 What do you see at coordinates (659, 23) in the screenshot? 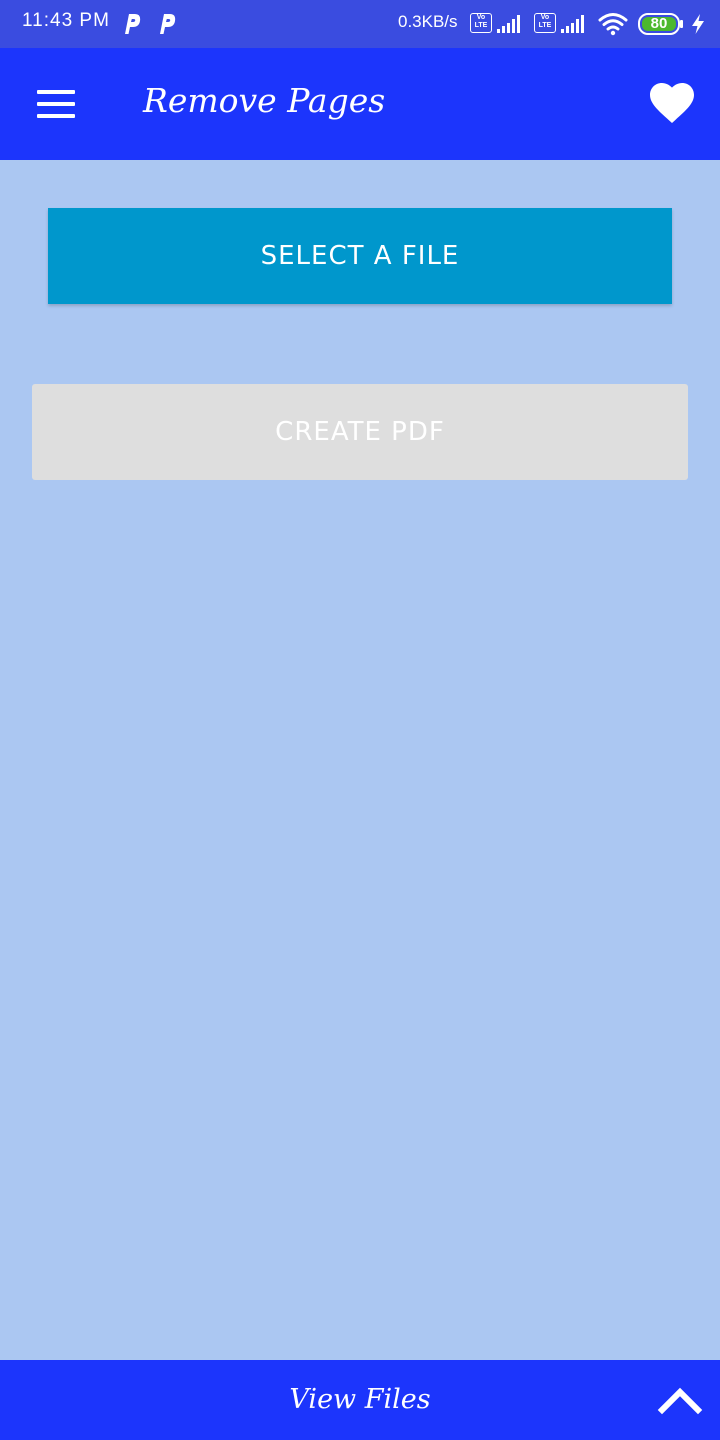
I see `battery-level: 80` at bounding box center [659, 23].